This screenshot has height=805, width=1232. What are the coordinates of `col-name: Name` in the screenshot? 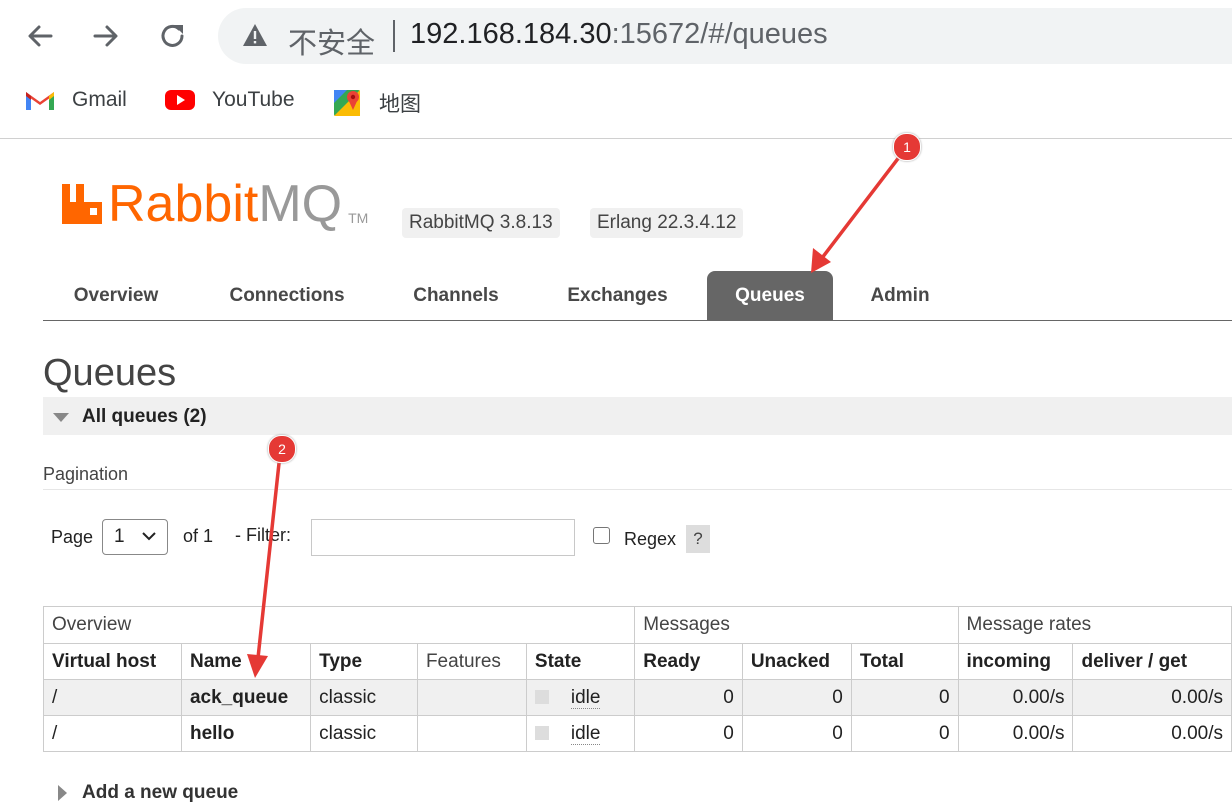 It's located at (246, 661).